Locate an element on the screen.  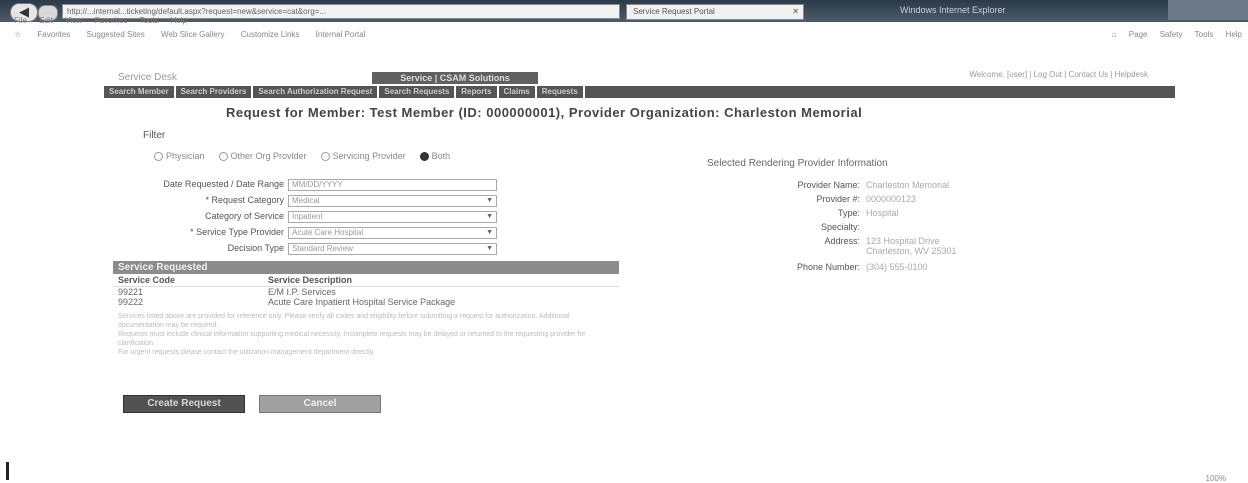
nav-requests: Requests is located at coordinates (561, 92).